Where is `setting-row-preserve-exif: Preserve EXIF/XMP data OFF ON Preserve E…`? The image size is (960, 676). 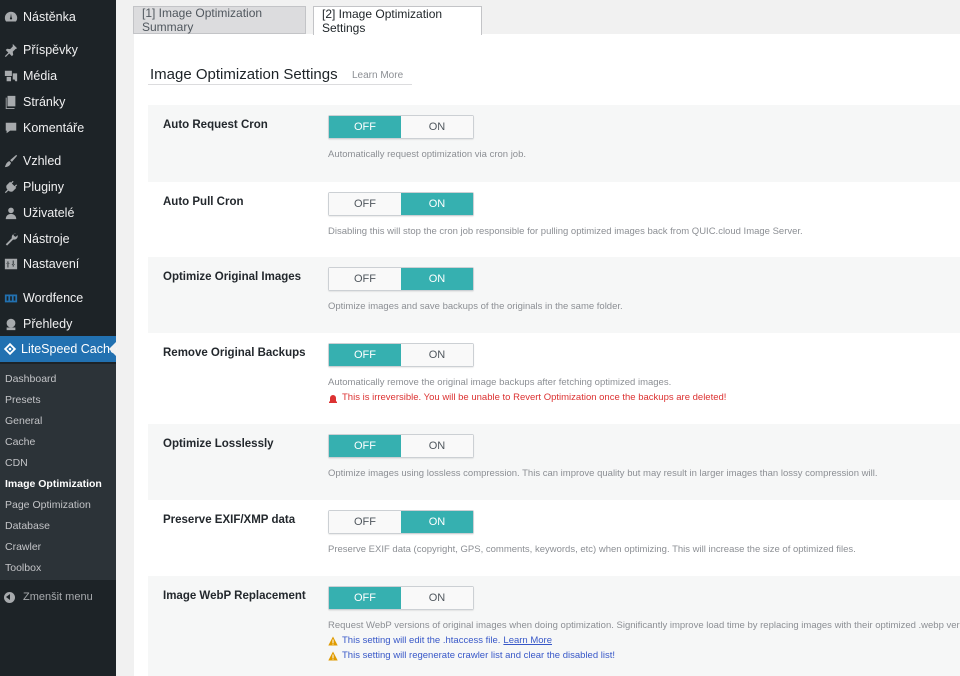 setting-row-preserve-exif: Preserve EXIF/XMP data OFF ON Preserve E… is located at coordinates (554, 538).